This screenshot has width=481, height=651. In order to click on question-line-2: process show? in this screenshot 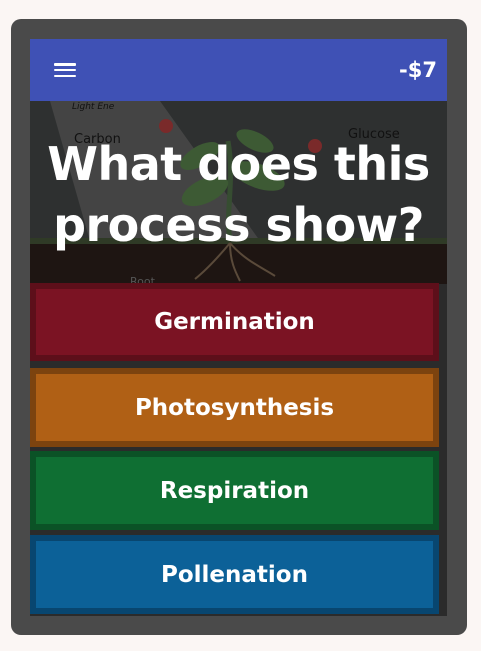, I will do `click(238, 225)`.